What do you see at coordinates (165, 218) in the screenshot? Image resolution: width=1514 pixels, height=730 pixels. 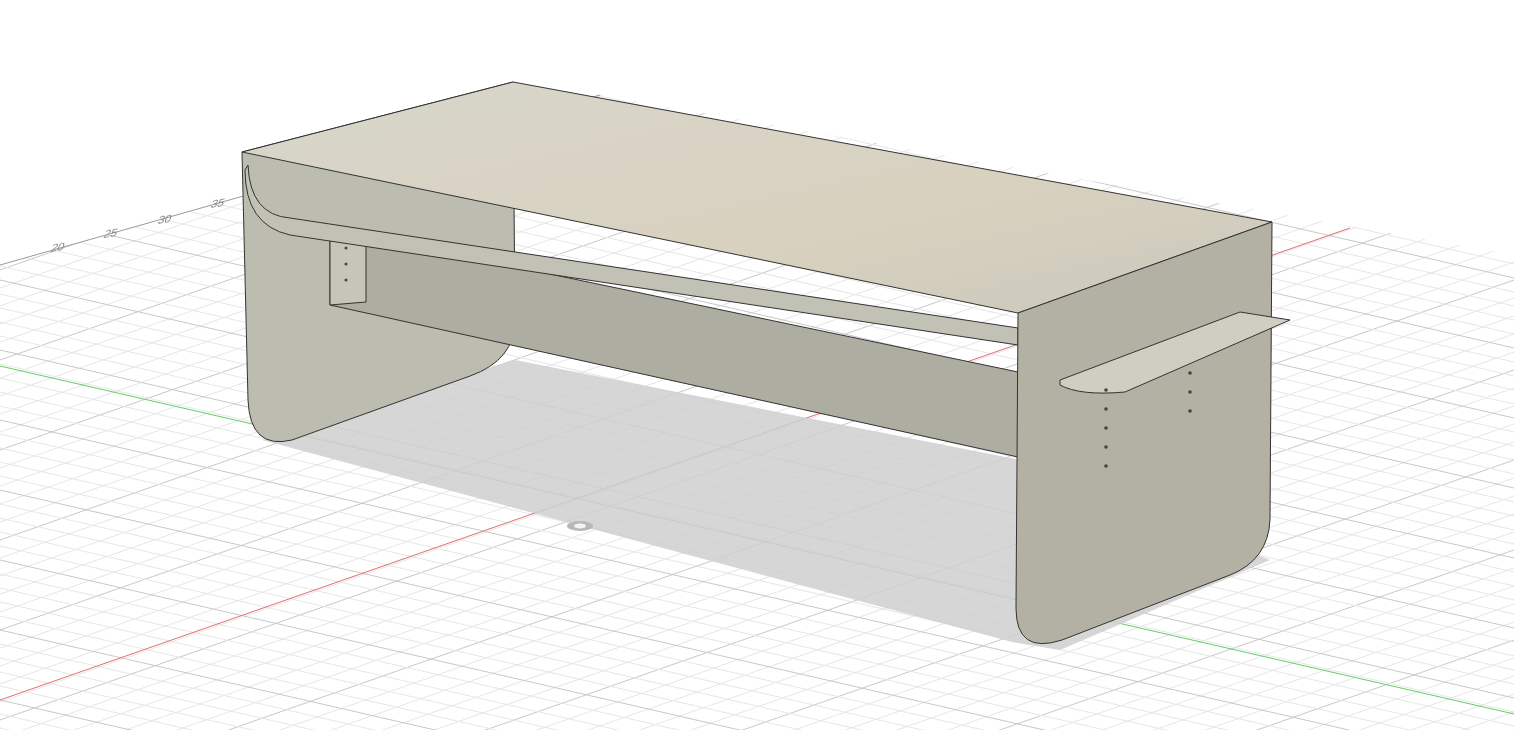 I see `grid-label: 30` at bounding box center [165, 218].